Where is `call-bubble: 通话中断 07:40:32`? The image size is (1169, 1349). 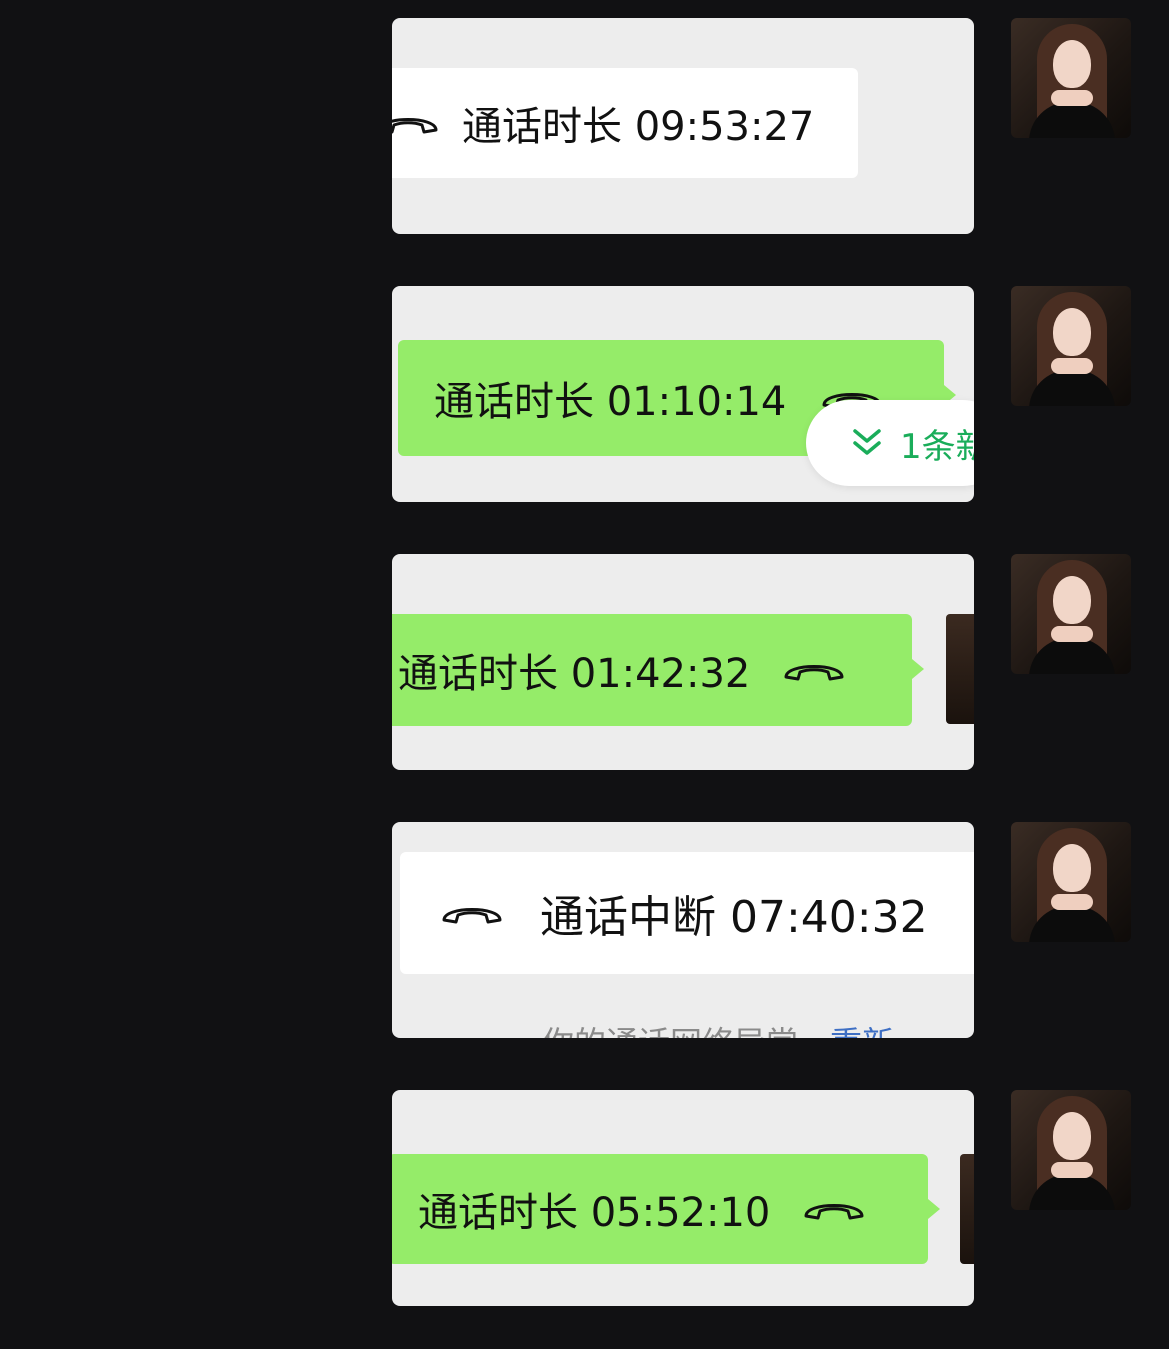
call-bubble: 通话中断 07:40:32 is located at coordinates (687, 913).